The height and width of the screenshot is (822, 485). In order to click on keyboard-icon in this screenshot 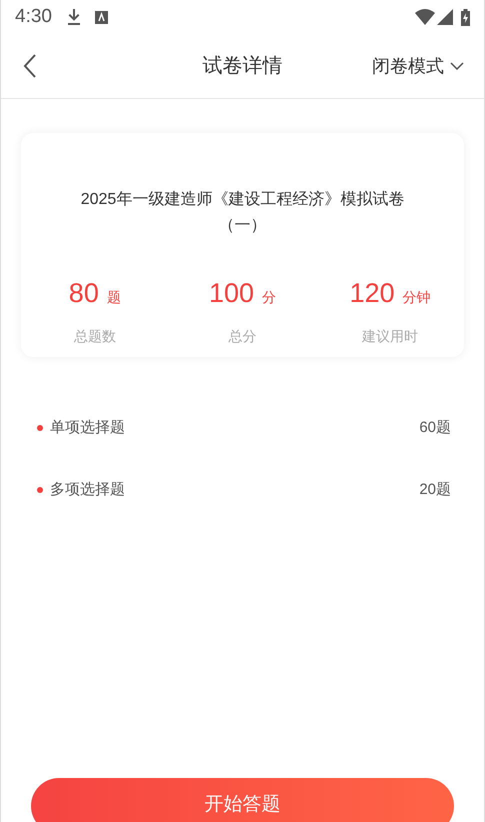, I will do `click(101, 17)`.